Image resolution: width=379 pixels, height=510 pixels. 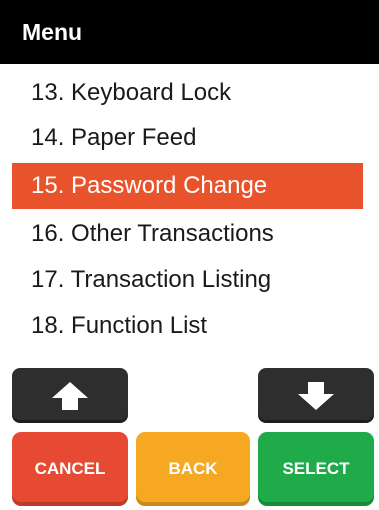 I want to click on back-button-label: BACK, so click(x=193, y=468).